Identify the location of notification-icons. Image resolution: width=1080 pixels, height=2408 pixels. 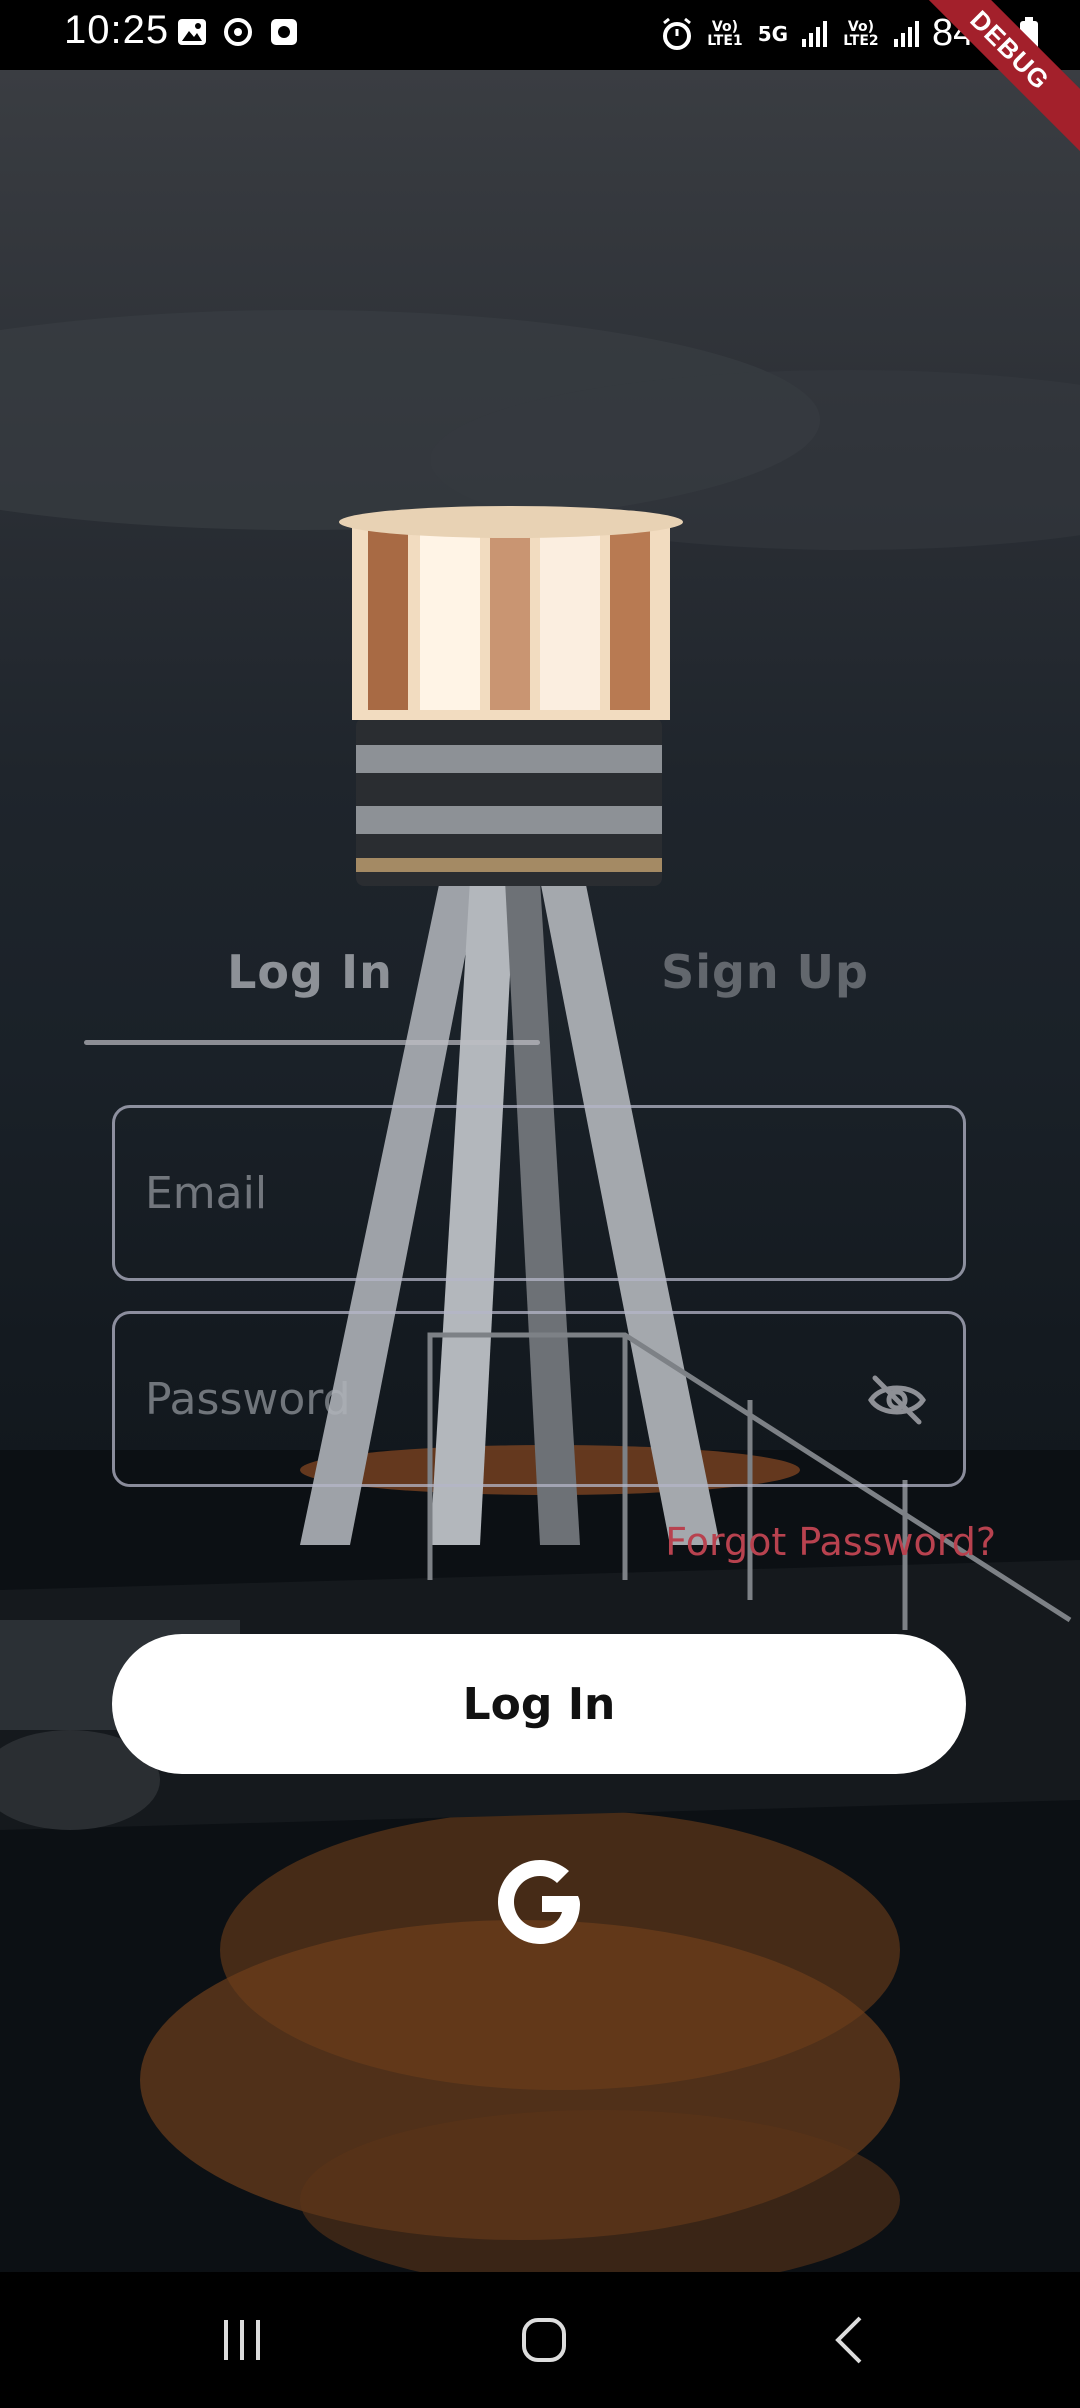
(238, 32).